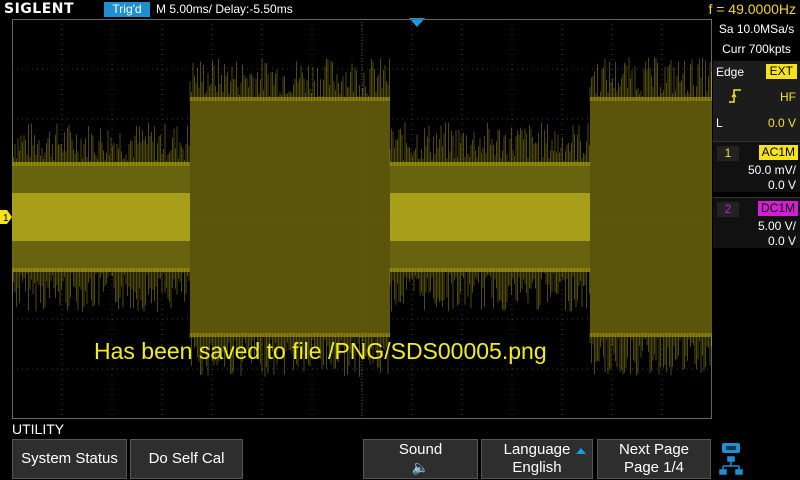 The height and width of the screenshot is (480, 800). I want to click on trigger-level-value: 0.0 V, so click(781, 123).